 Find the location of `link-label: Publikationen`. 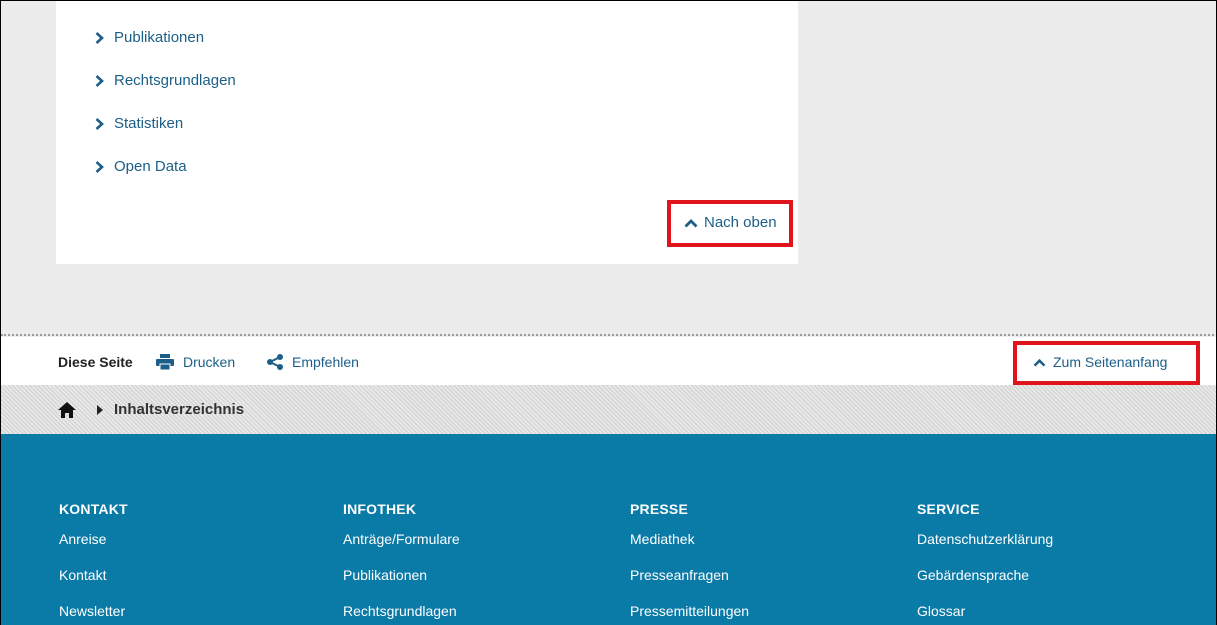

link-label: Publikationen is located at coordinates (159, 37).